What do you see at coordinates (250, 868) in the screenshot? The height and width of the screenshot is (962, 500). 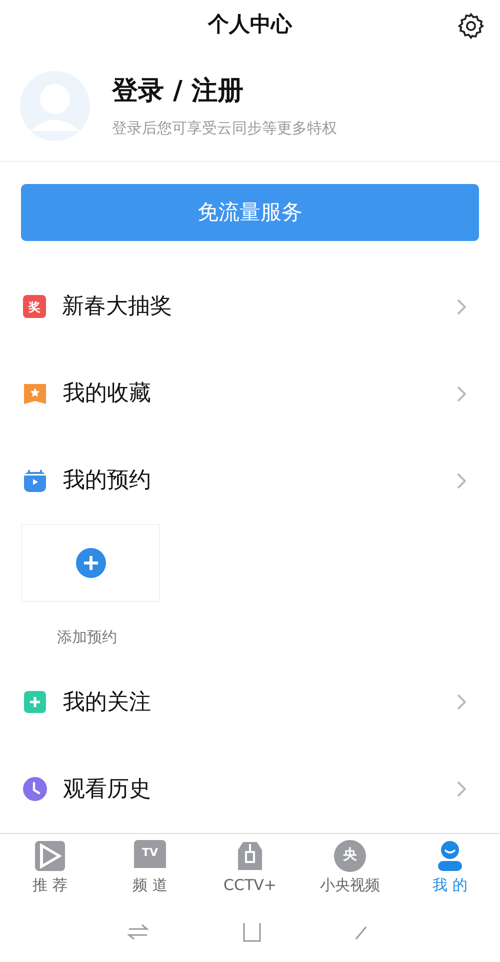 I see `nav-tab: CCTV+` at bounding box center [250, 868].